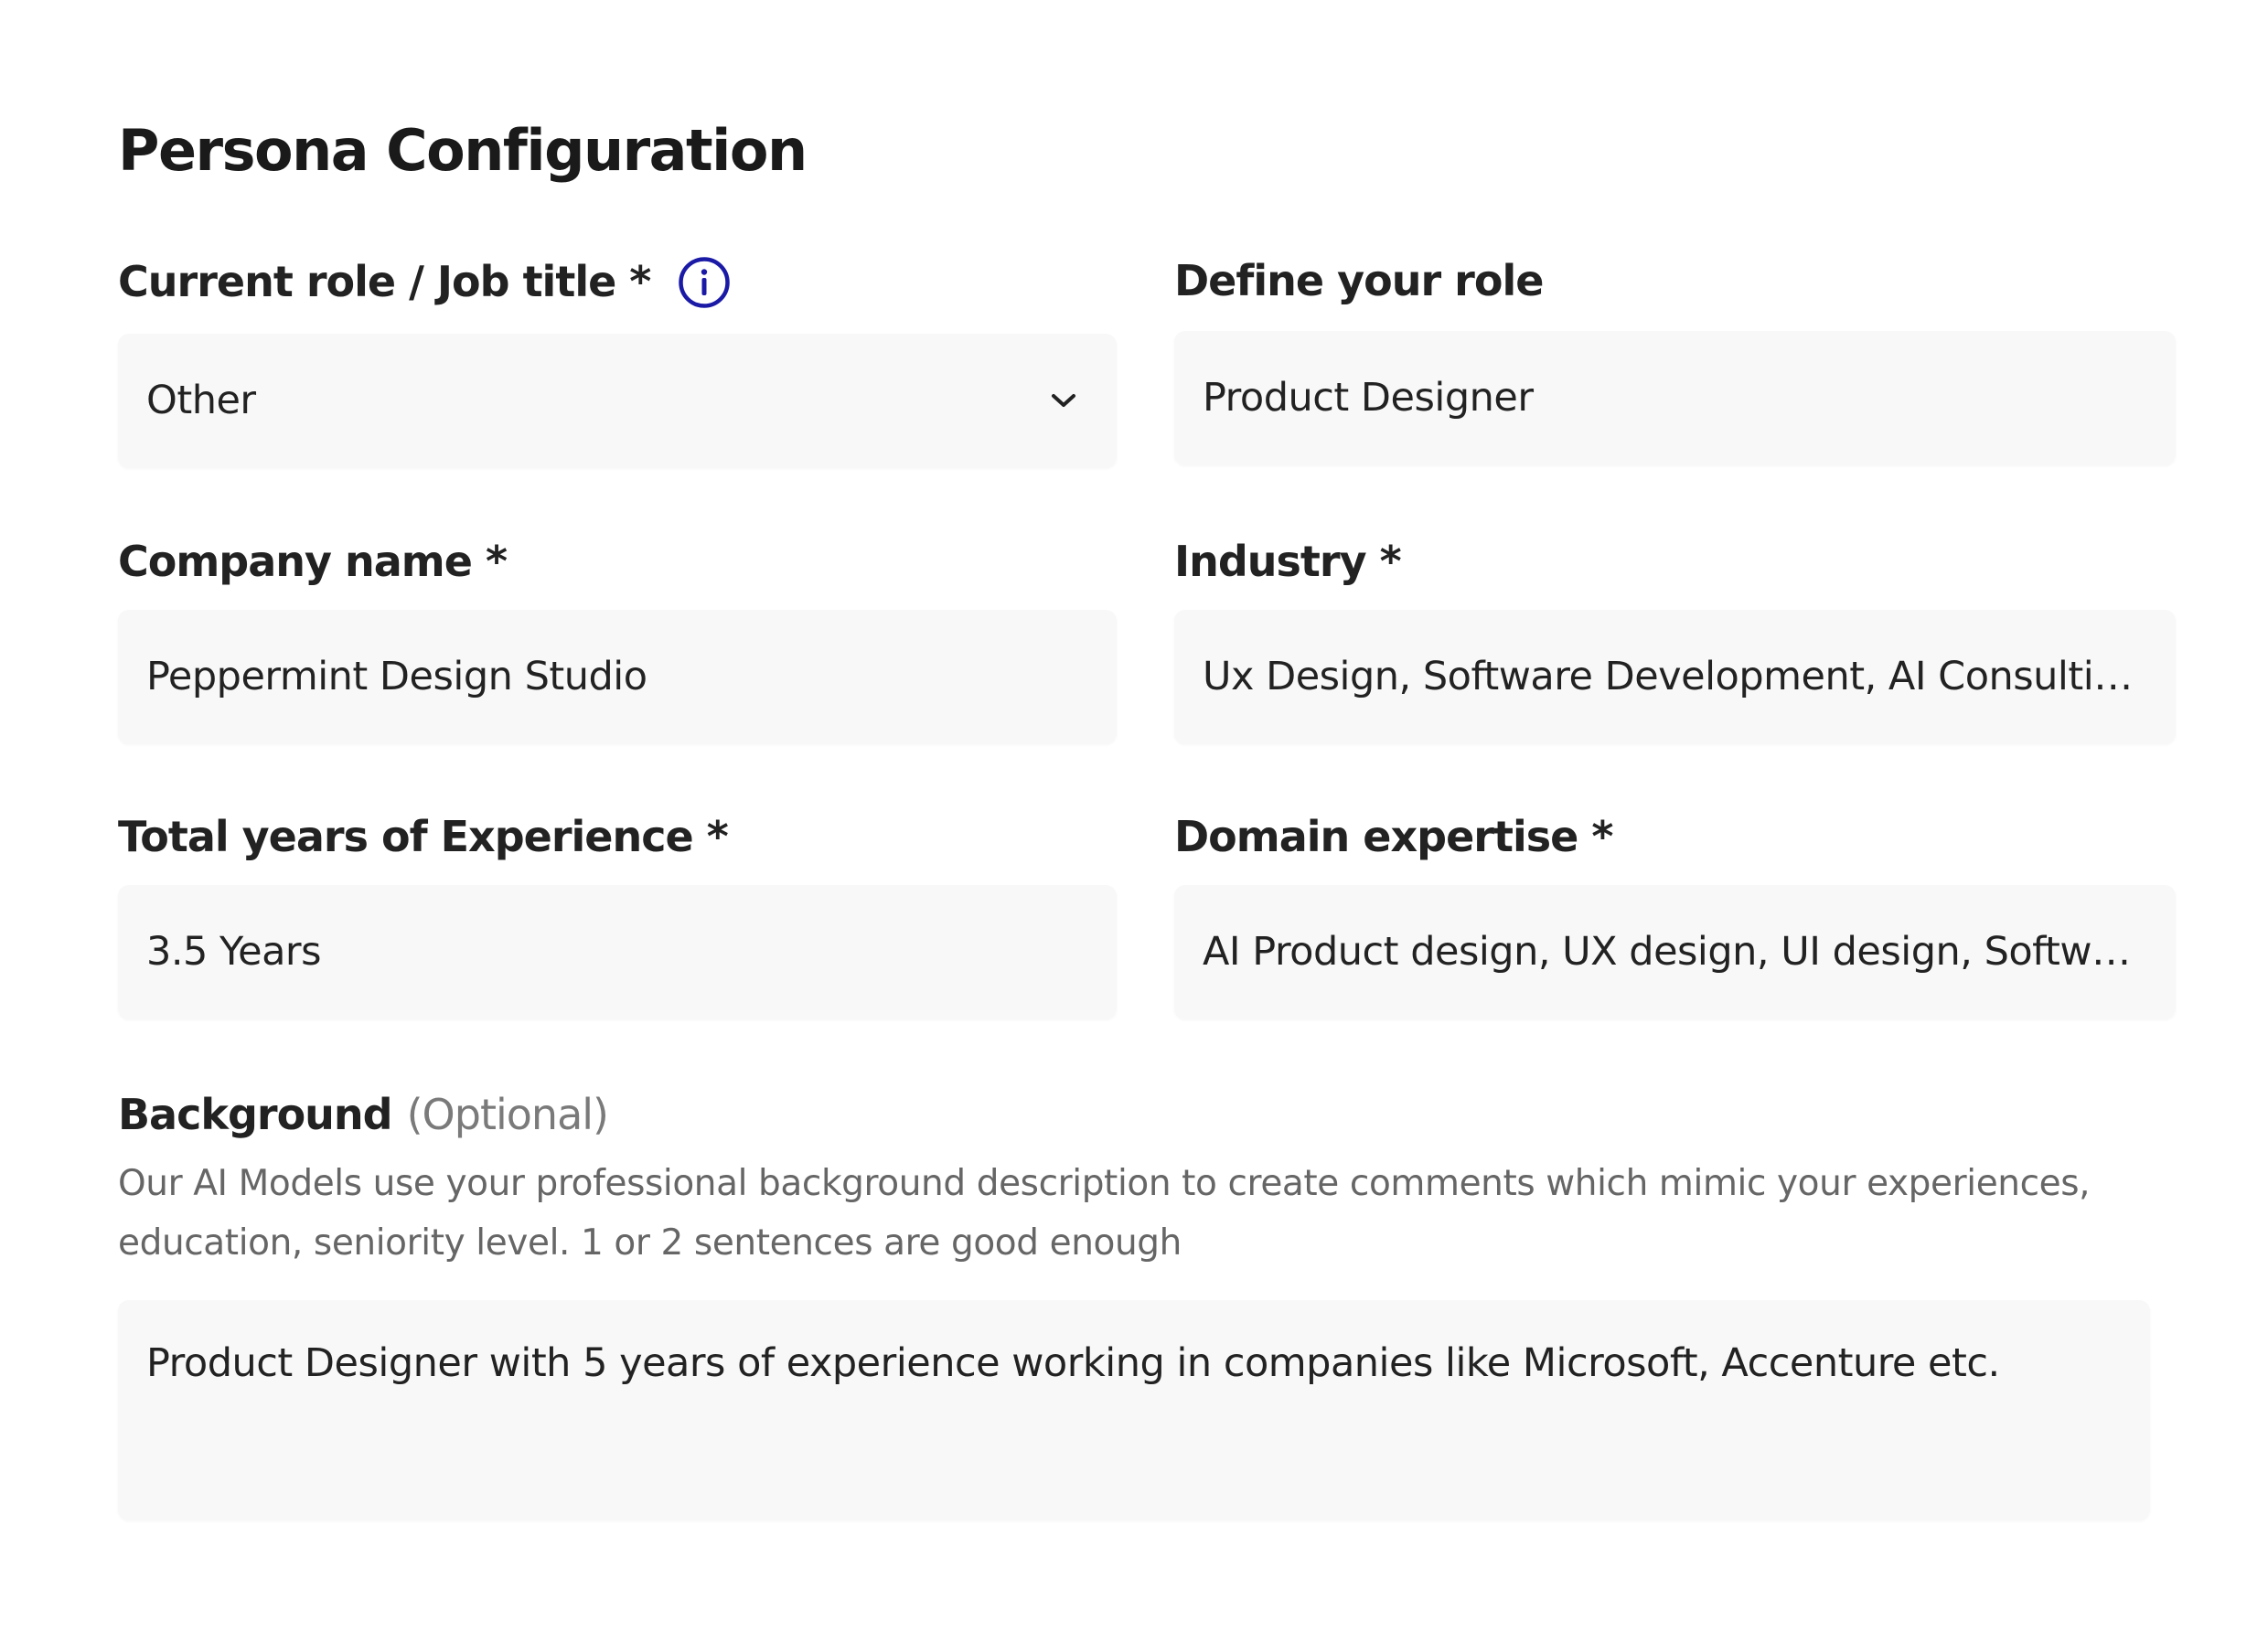  Describe the element at coordinates (201, 400) in the screenshot. I see `role-select-value: Other` at that location.